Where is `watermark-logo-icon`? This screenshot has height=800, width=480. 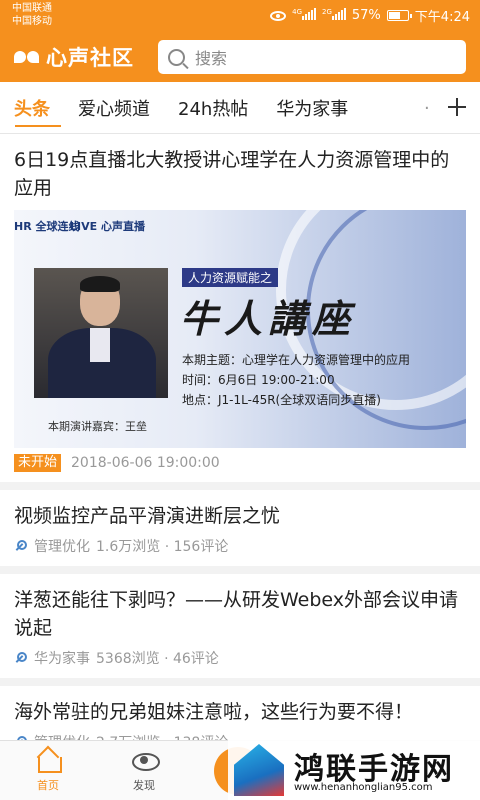
watermark-logo-icon is located at coordinates (259, 770).